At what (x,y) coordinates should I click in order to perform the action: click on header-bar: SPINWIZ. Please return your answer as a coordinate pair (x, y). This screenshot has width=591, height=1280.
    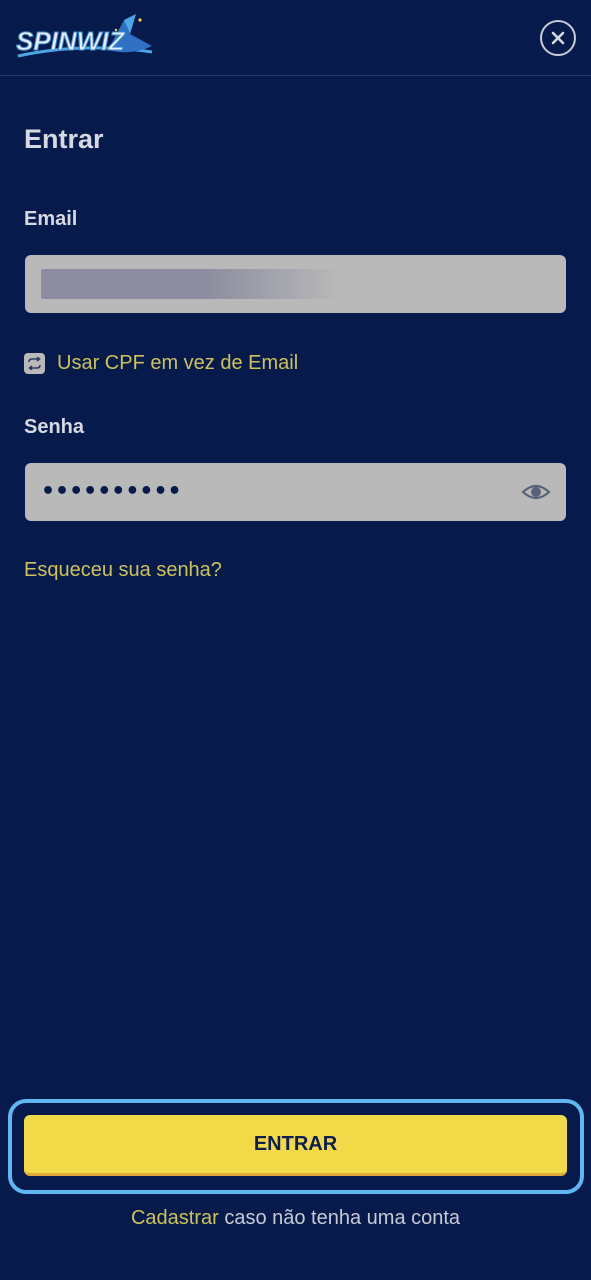
    Looking at the image, I should click on (295, 38).